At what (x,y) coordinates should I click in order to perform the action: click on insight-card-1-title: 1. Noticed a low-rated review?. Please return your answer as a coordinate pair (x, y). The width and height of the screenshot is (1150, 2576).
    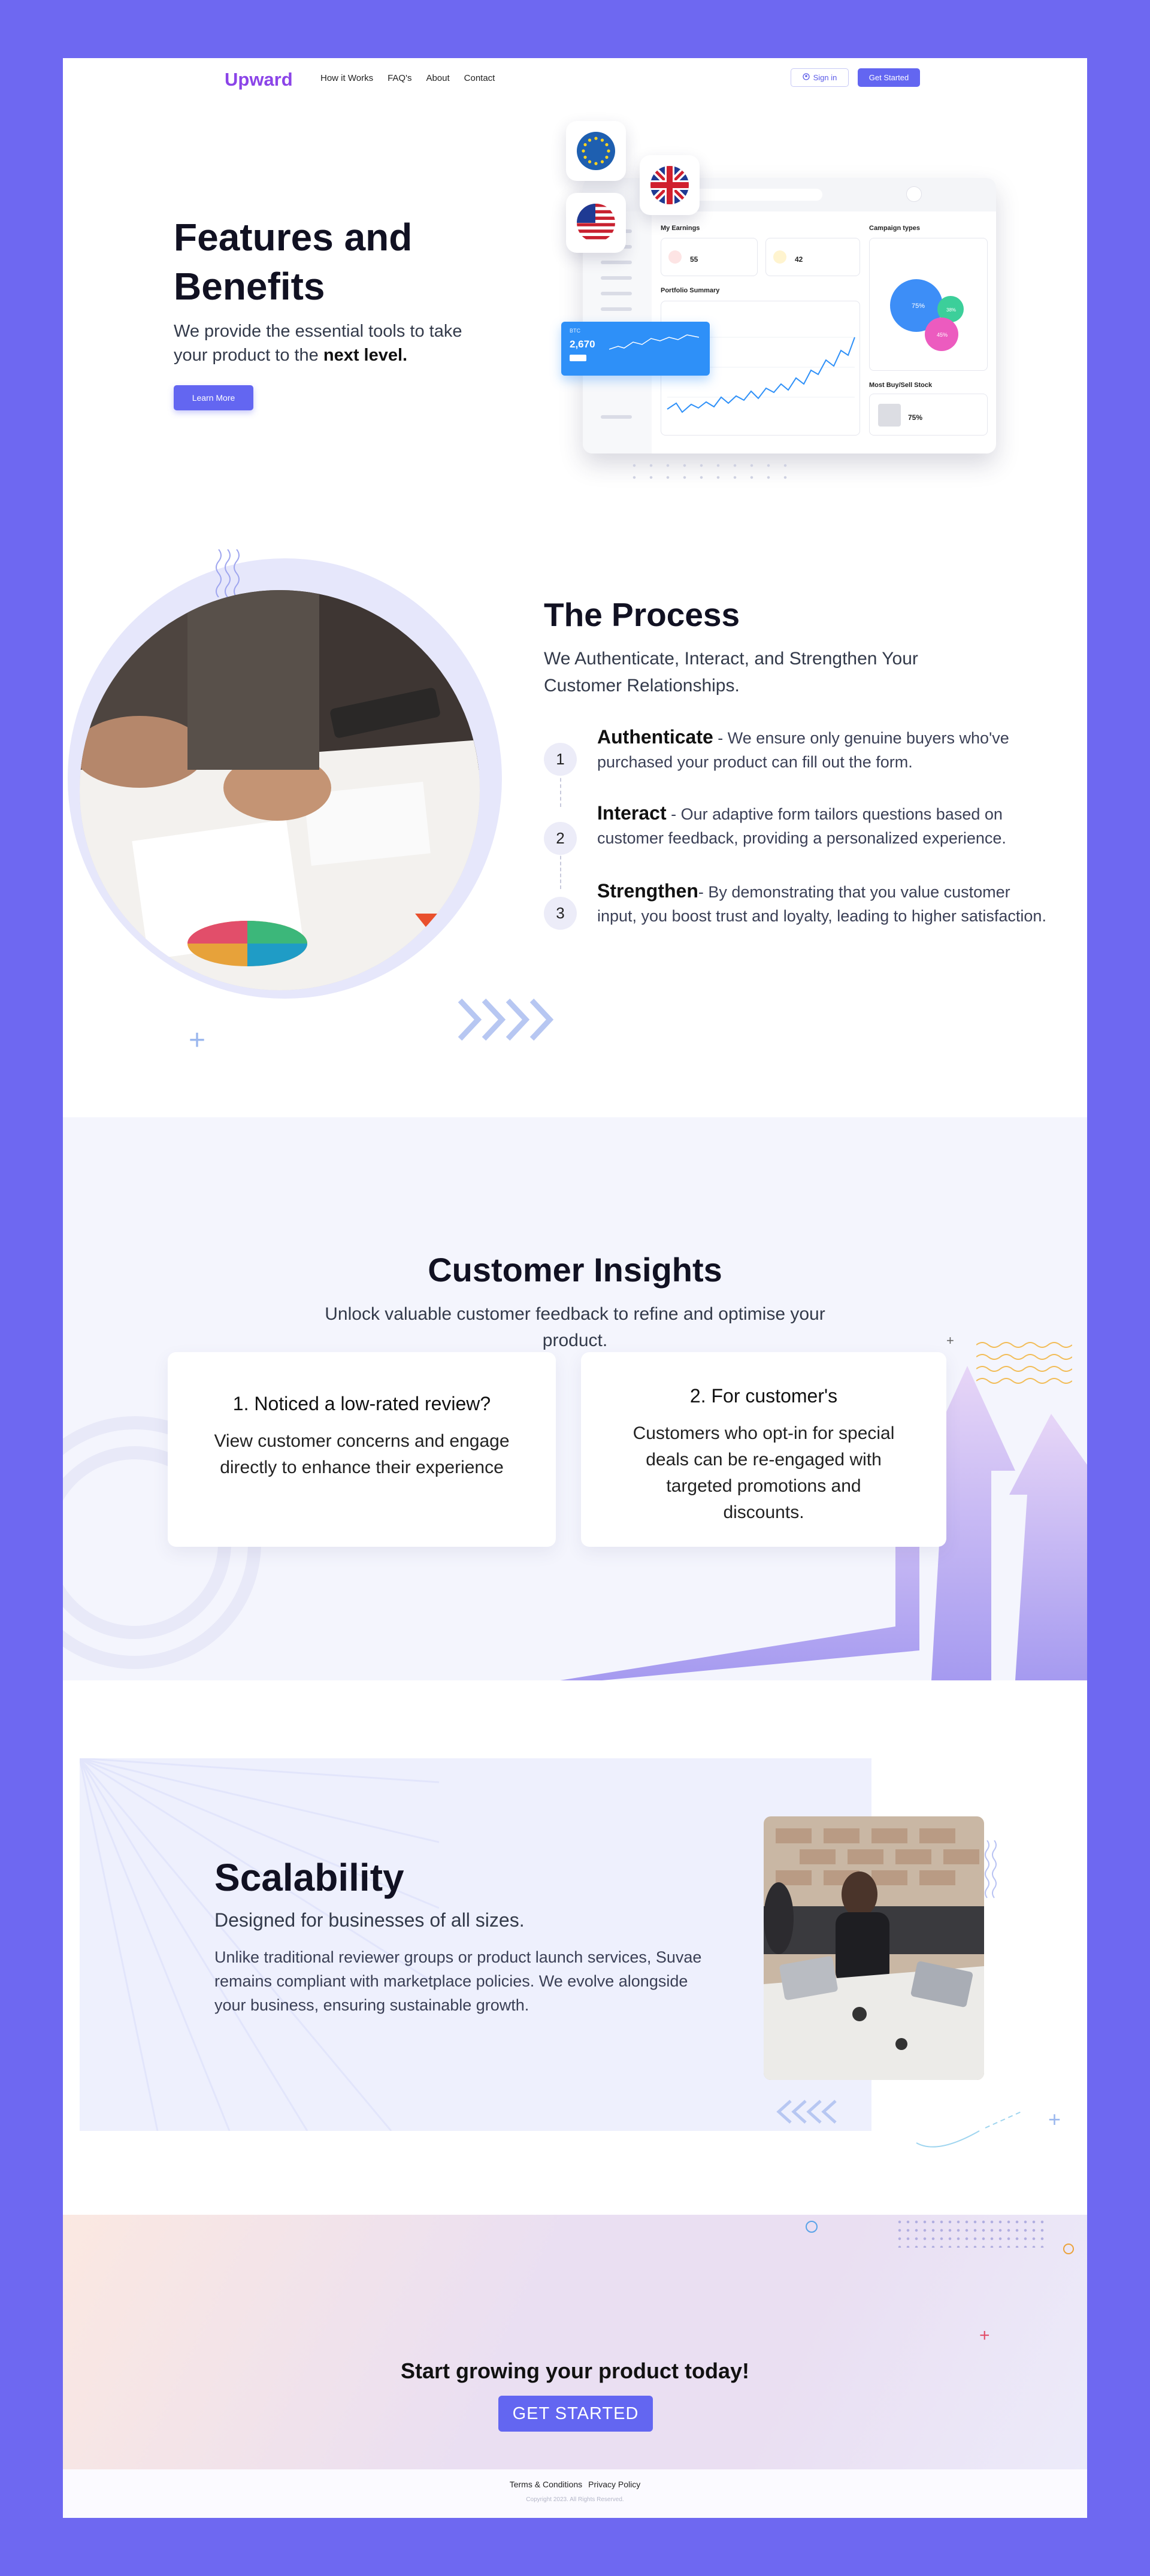
    Looking at the image, I should click on (361, 1403).